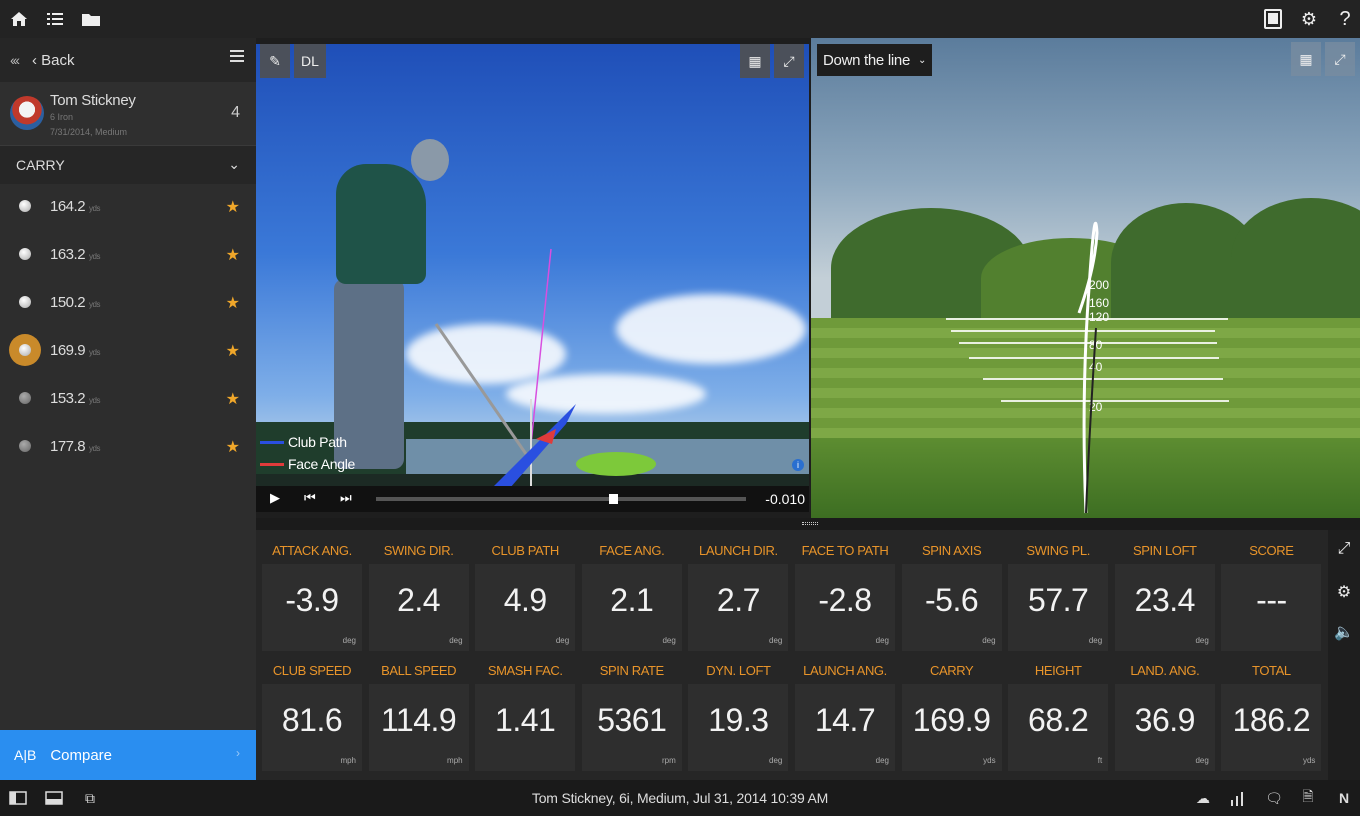  I want to click on metric-tile: SWING DIR. 2.4 deg, so click(418, 594).